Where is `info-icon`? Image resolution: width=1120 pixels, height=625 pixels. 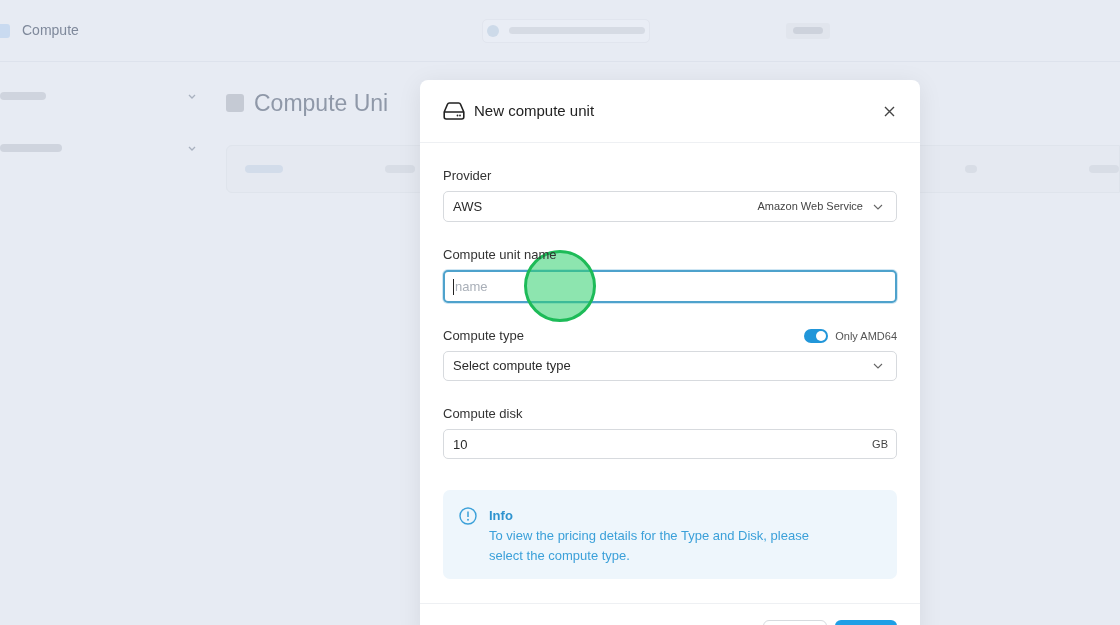 info-icon is located at coordinates (468, 516).